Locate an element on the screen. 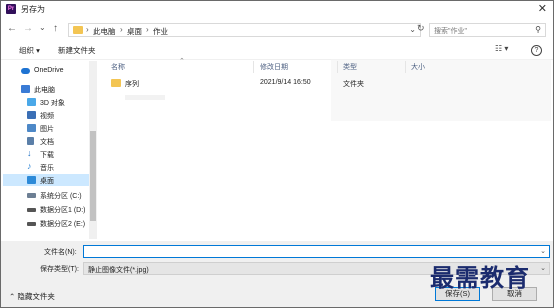 The width and height of the screenshot is (554, 308). sidebar-item-label: 桌面 is located at coordinates (47, 181).